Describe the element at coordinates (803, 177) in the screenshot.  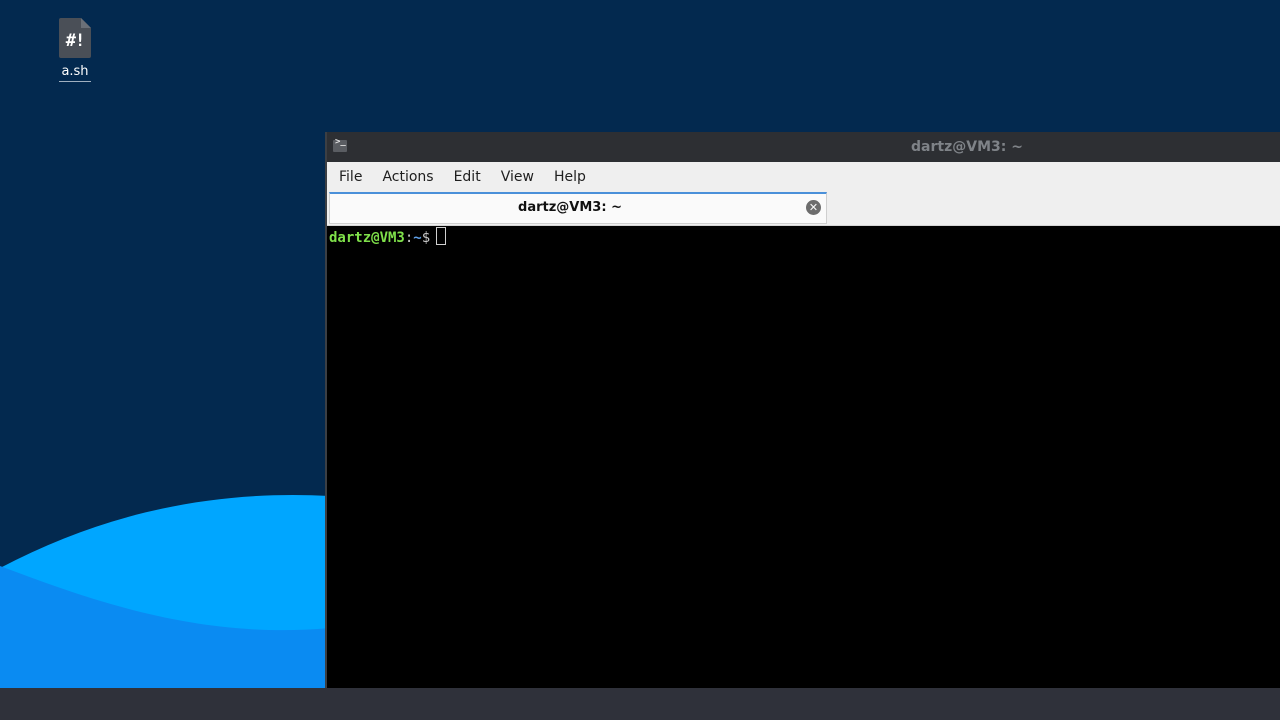
I see `menu-bar: File Actions Edit View Help` at that location.